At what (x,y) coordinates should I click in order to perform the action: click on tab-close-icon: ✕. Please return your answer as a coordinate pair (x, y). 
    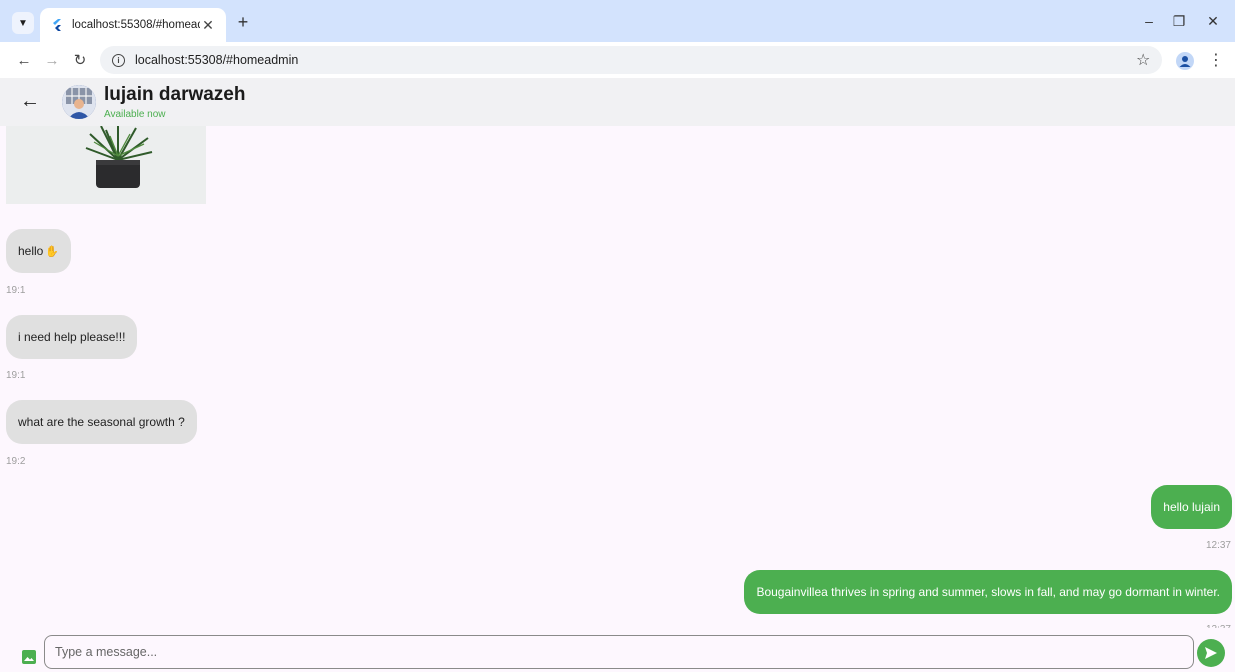
    Looking at the image, I should click on (208, 25).